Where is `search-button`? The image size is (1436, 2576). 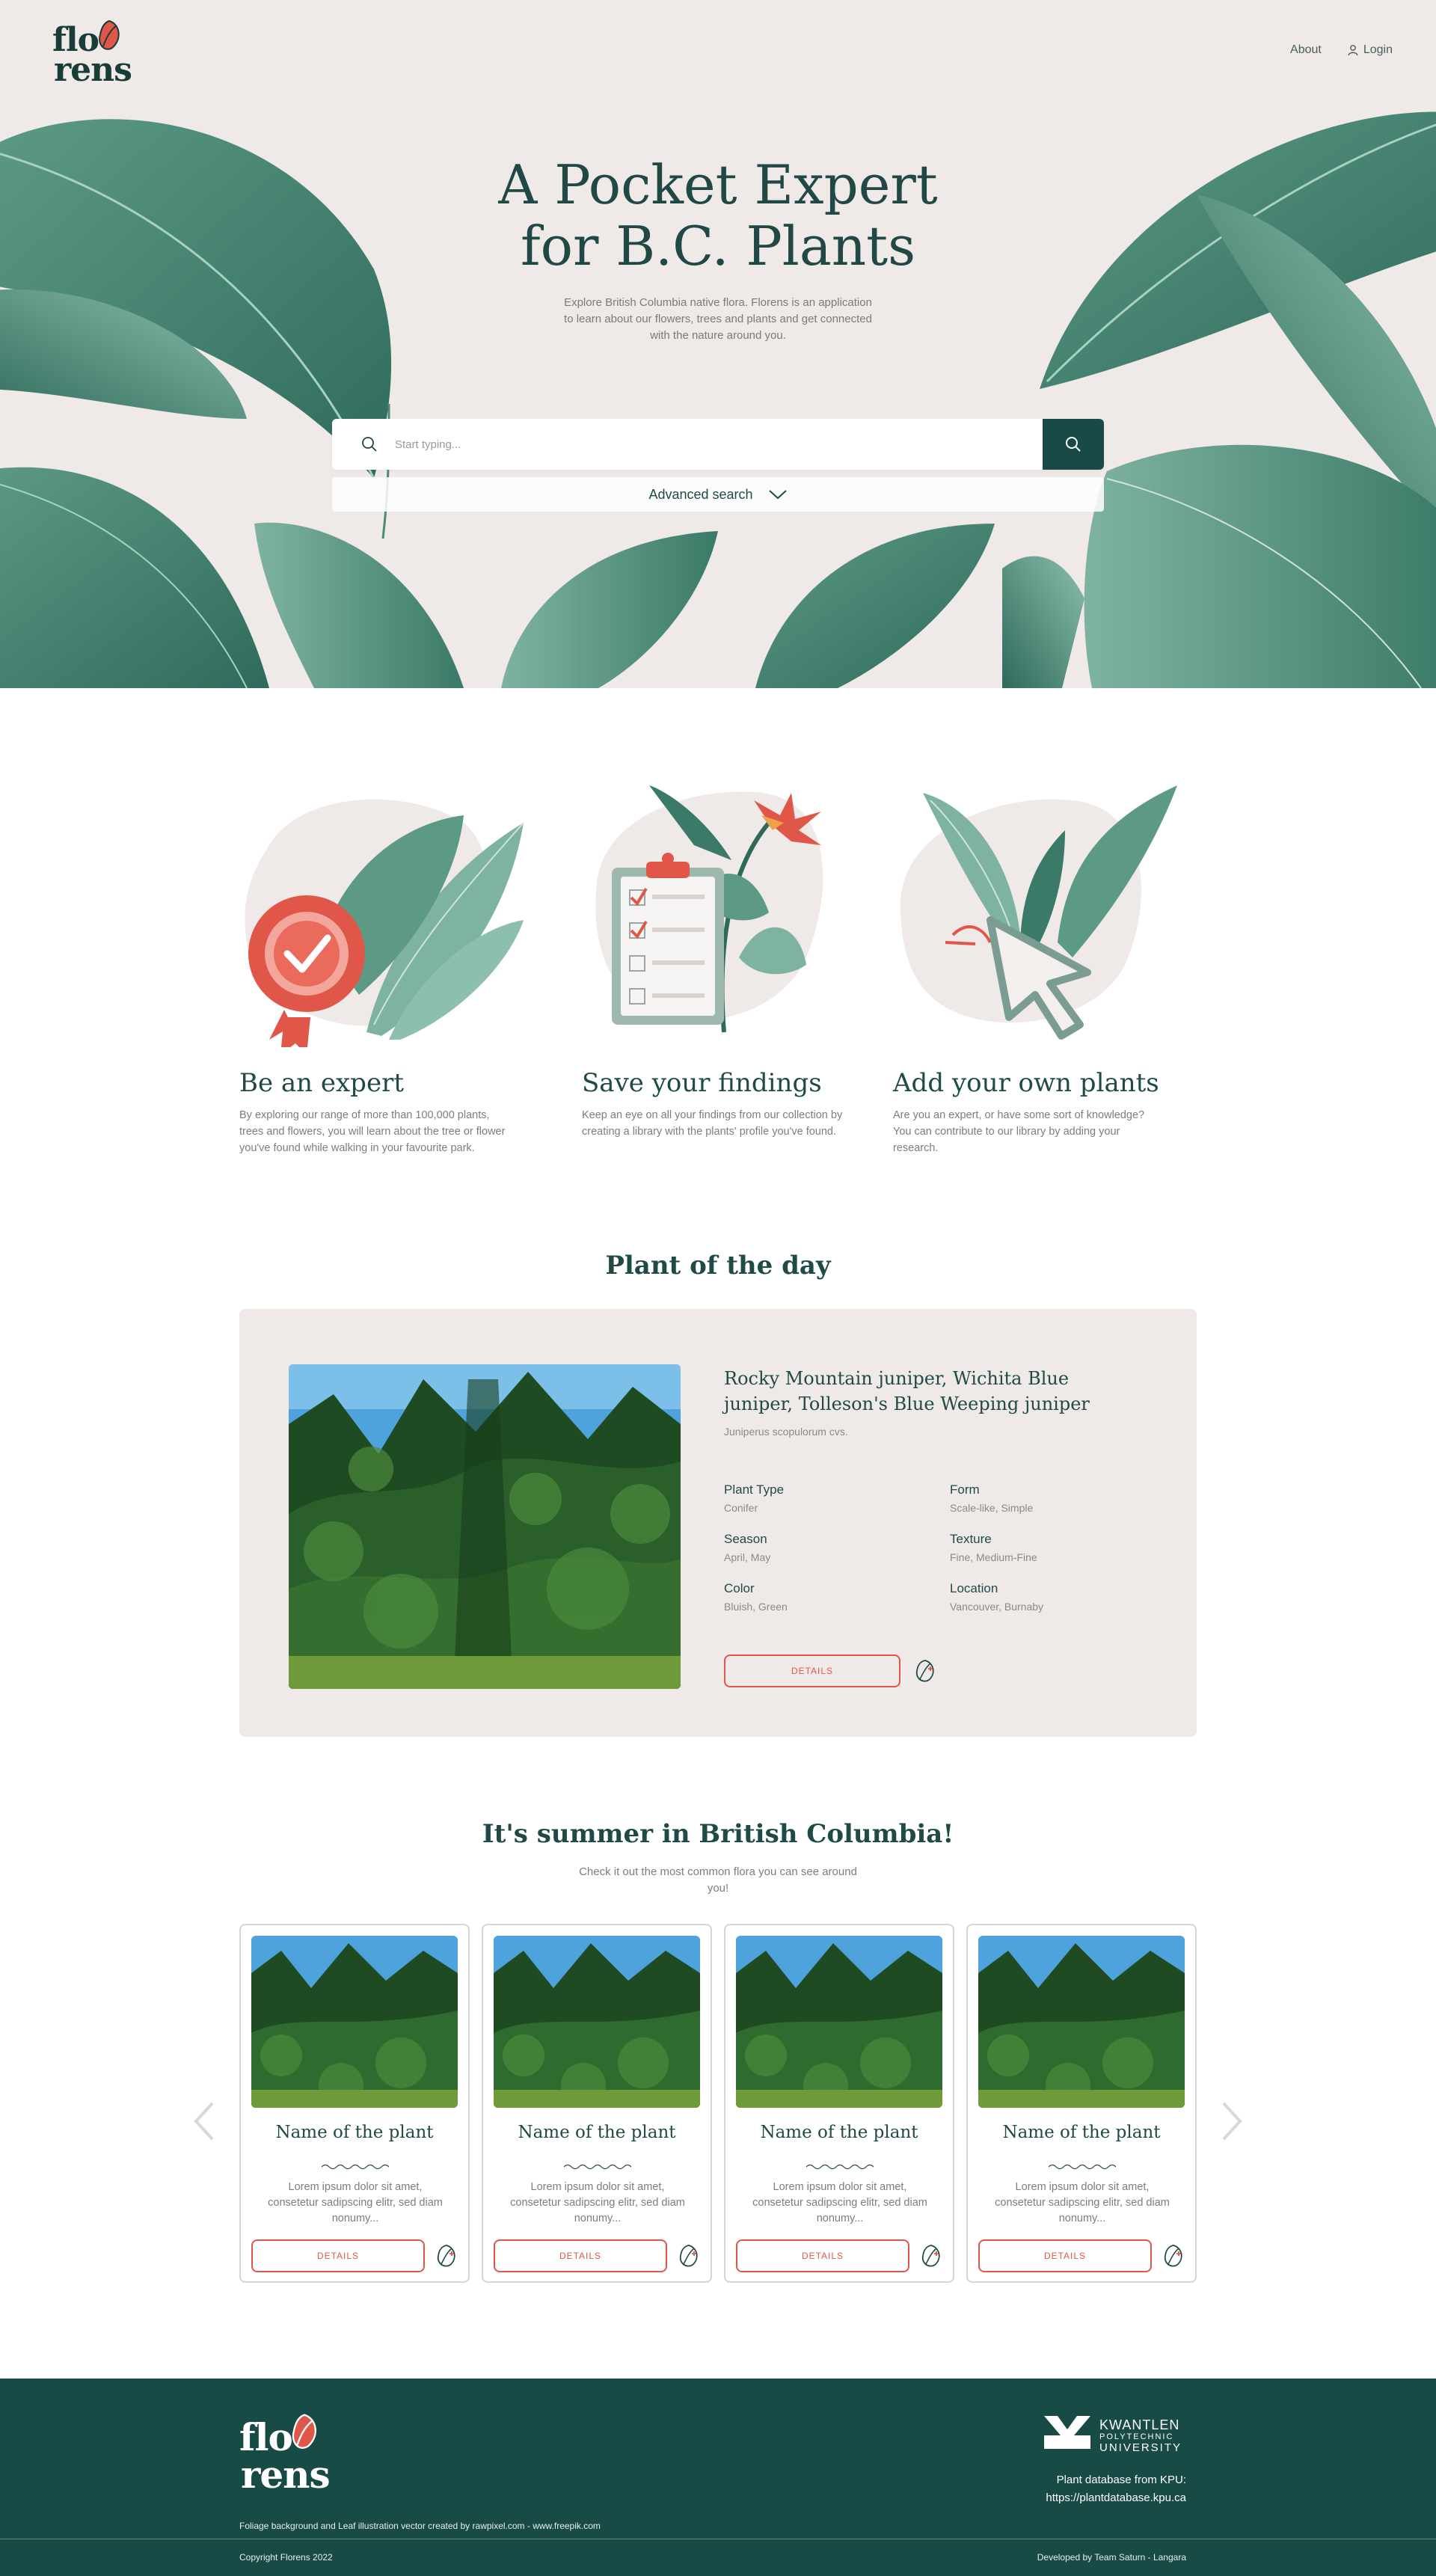
search-button is located at coordinates (1073, 444).